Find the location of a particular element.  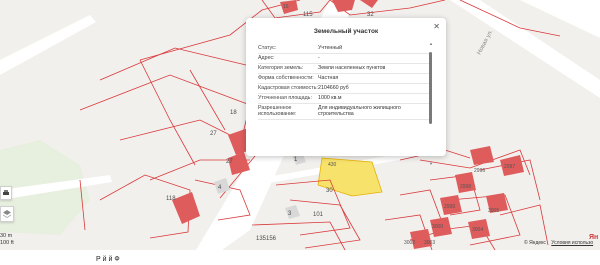

scroll-up-icon: ▲ is located at coordinates (431, 43).